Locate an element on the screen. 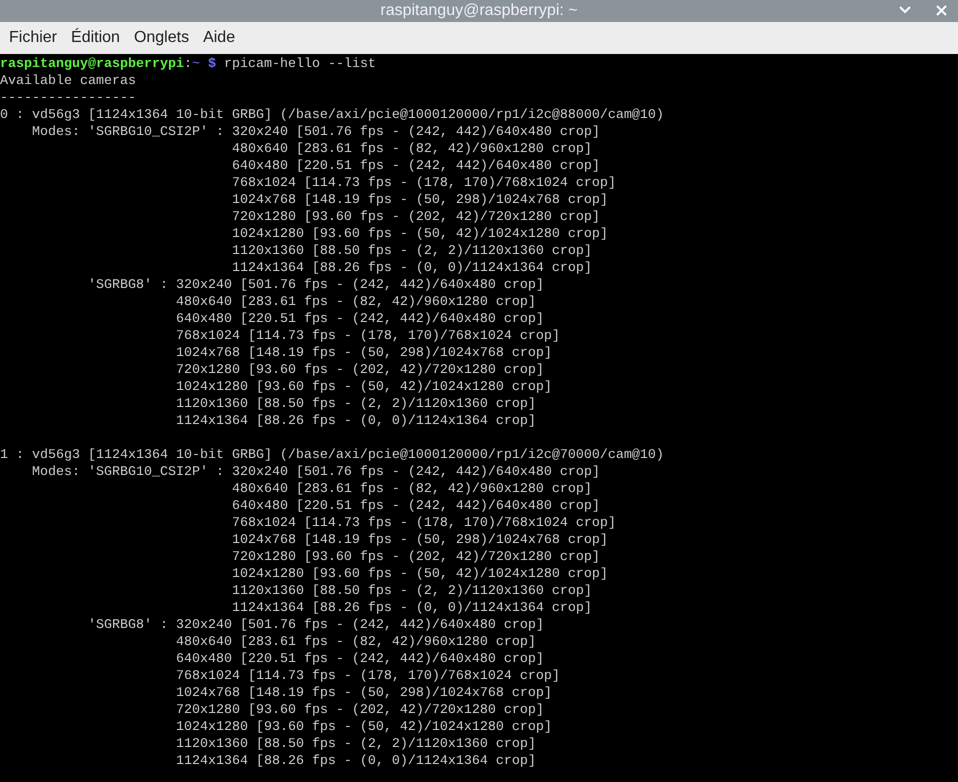 The image size is (958, 782). menu-item: Fichier is located at coordinates (33, 38).